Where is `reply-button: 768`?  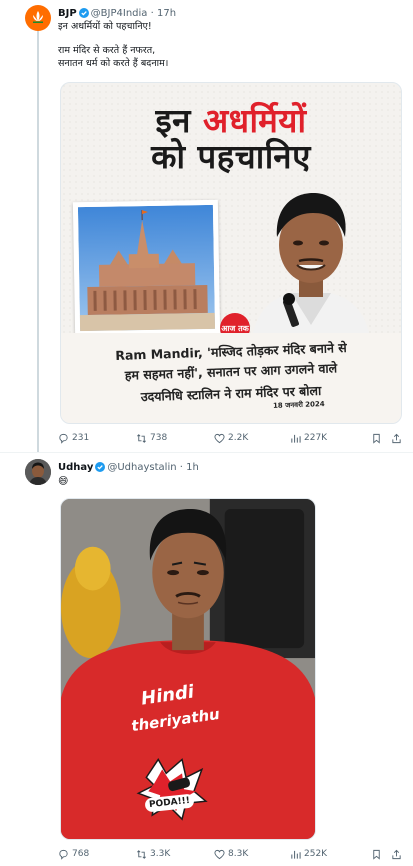 reply-button: 768 is located at coordinates (73, 854).